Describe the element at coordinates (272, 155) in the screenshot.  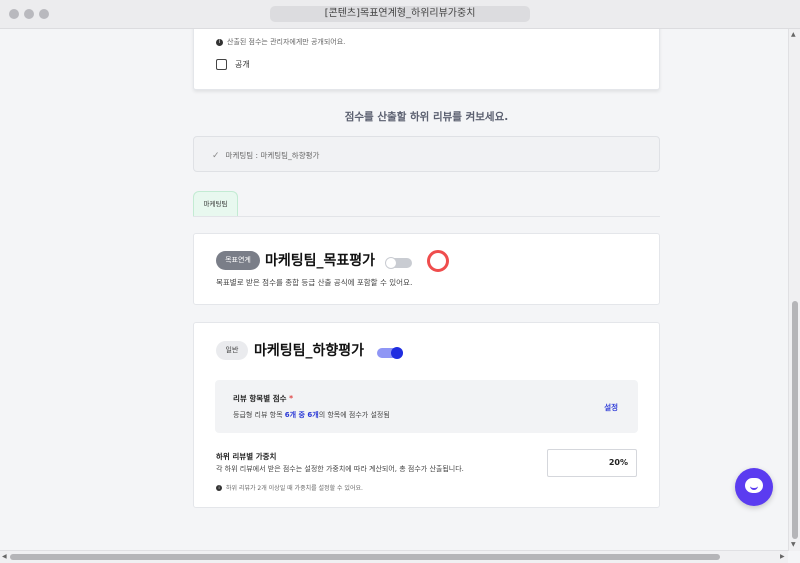
I see `selected-review-label: 마케팅팀 : 마케팅팀_하향평가` at that location.